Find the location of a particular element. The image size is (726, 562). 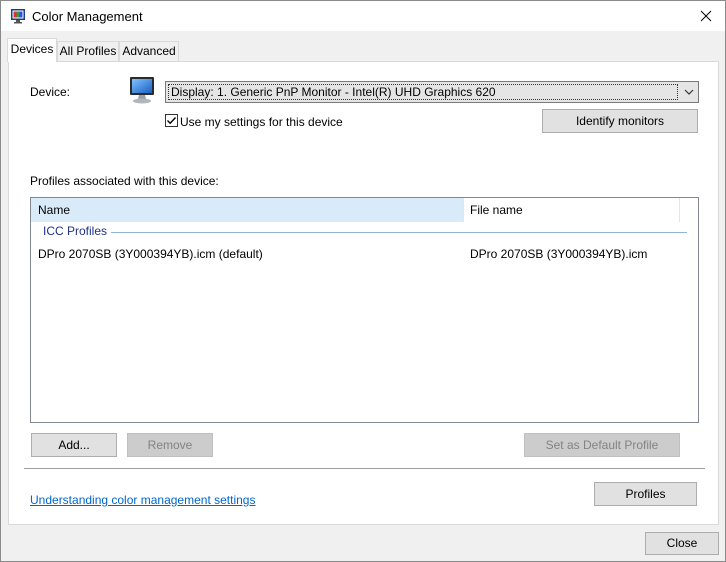

color-management-icon is located at coordinates (18, 16).